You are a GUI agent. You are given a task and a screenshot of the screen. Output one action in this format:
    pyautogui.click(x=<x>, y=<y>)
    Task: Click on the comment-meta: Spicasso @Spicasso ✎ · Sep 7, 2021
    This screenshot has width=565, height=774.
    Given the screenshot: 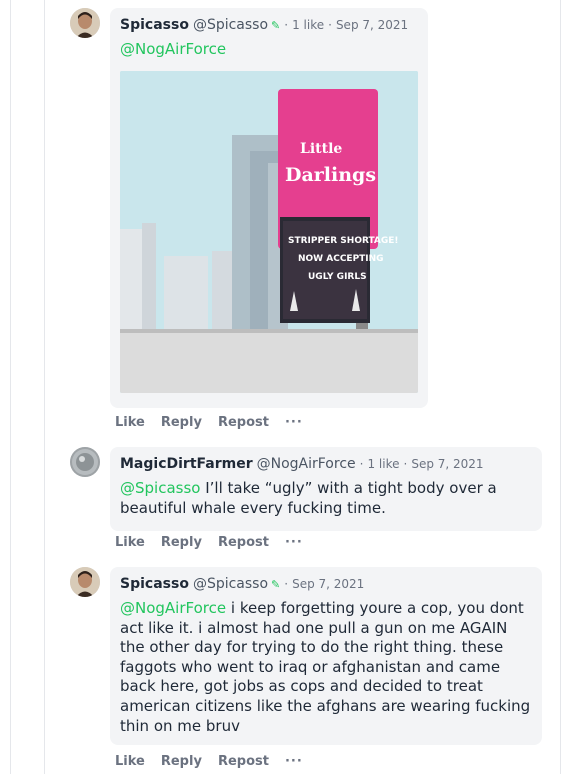 What is the action you would take?
    pyautogui.click(x=326, y=584)
    